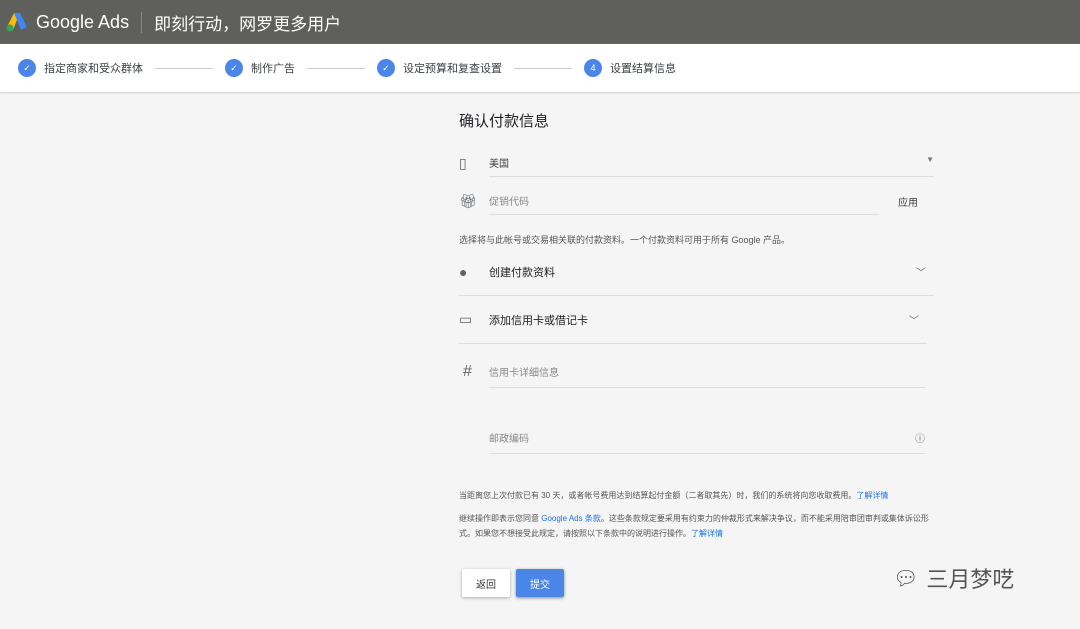  What do you see at coordinates (930, 159) in the screenshot?
I see `dropdown-arrow-icon: ▼` at bounding box center [930, 159].